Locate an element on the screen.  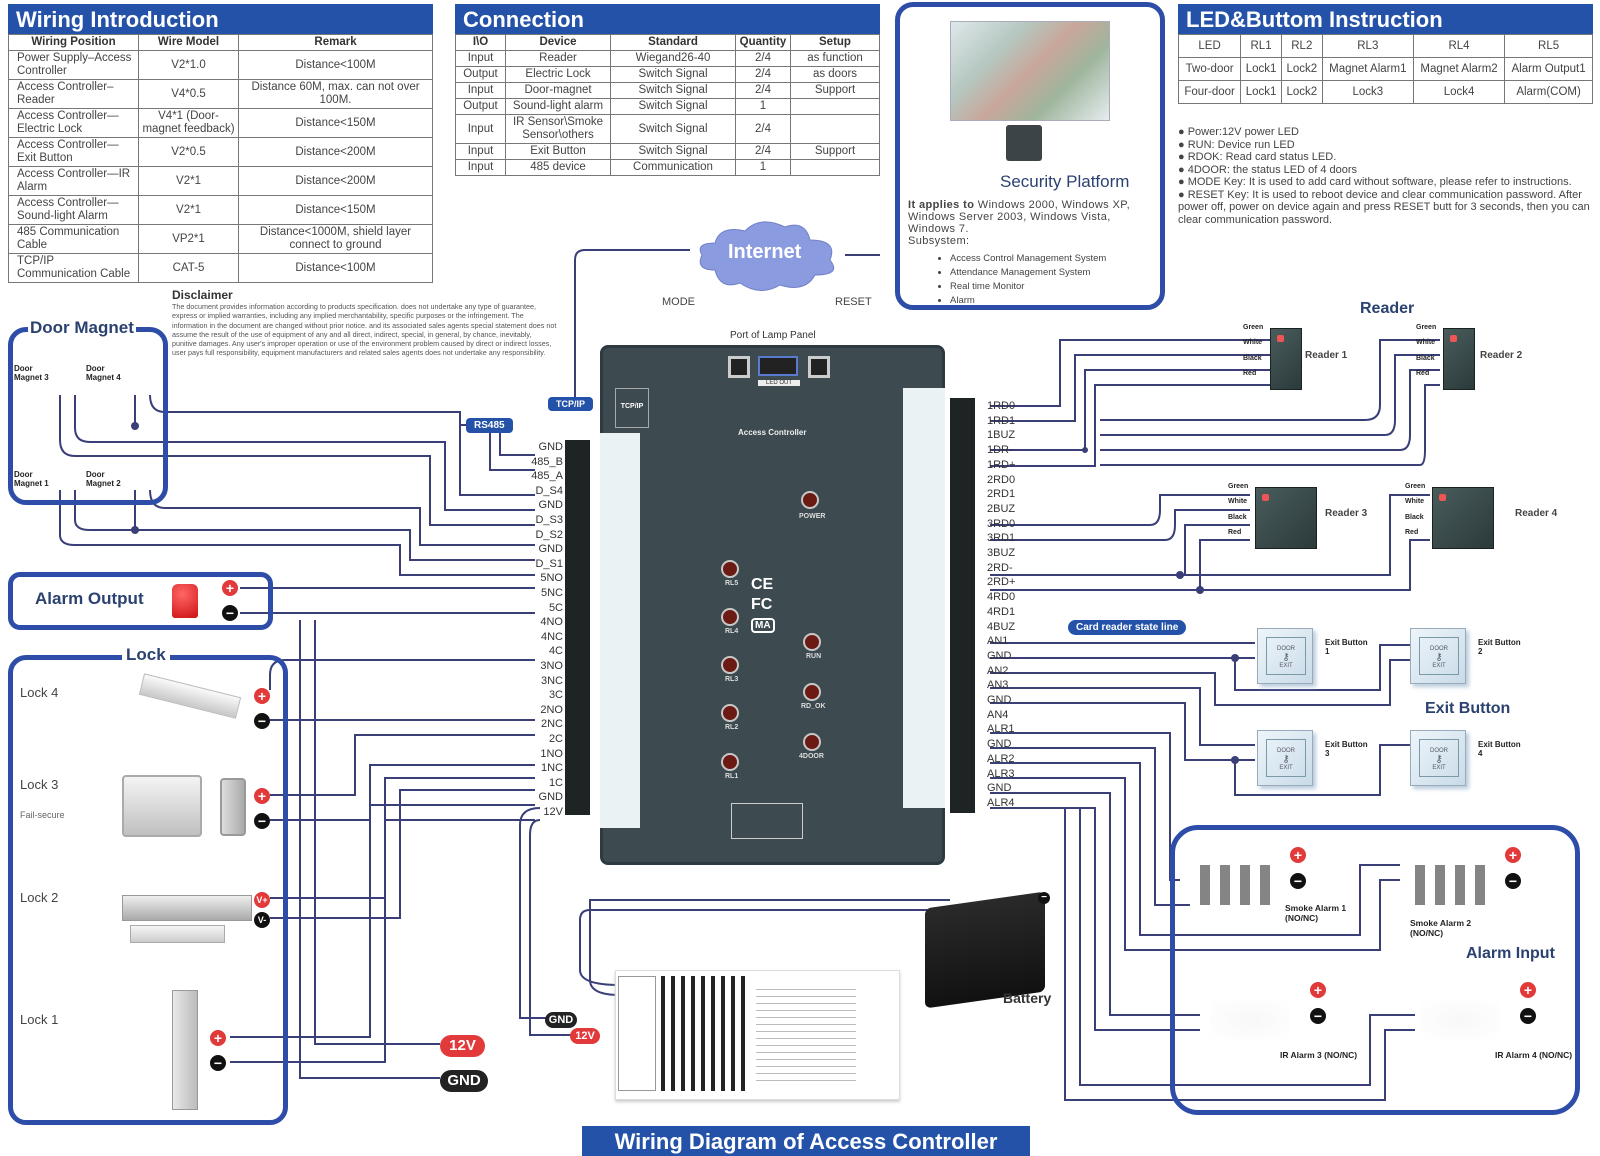
left-terminal-label: D_S2 is located at coordinates (549, 534).